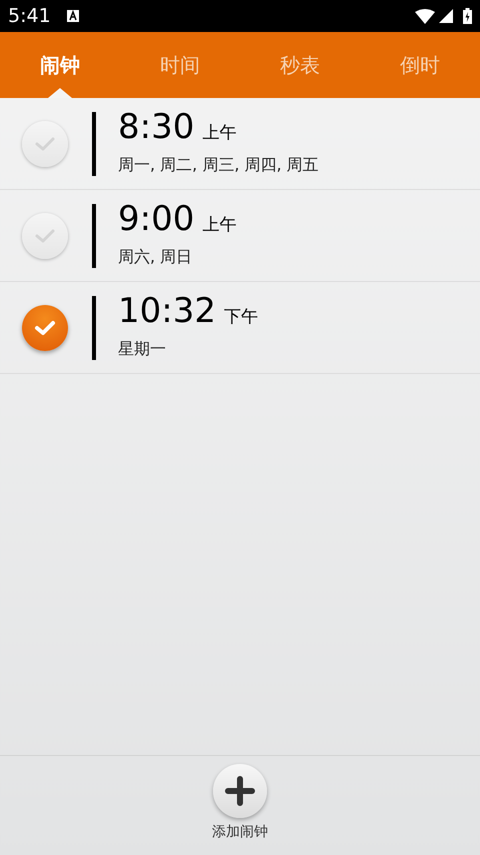  Describe the element at coordinates (156, 127) in the screenshot. I see `alarm-time: 8:30` at that location.